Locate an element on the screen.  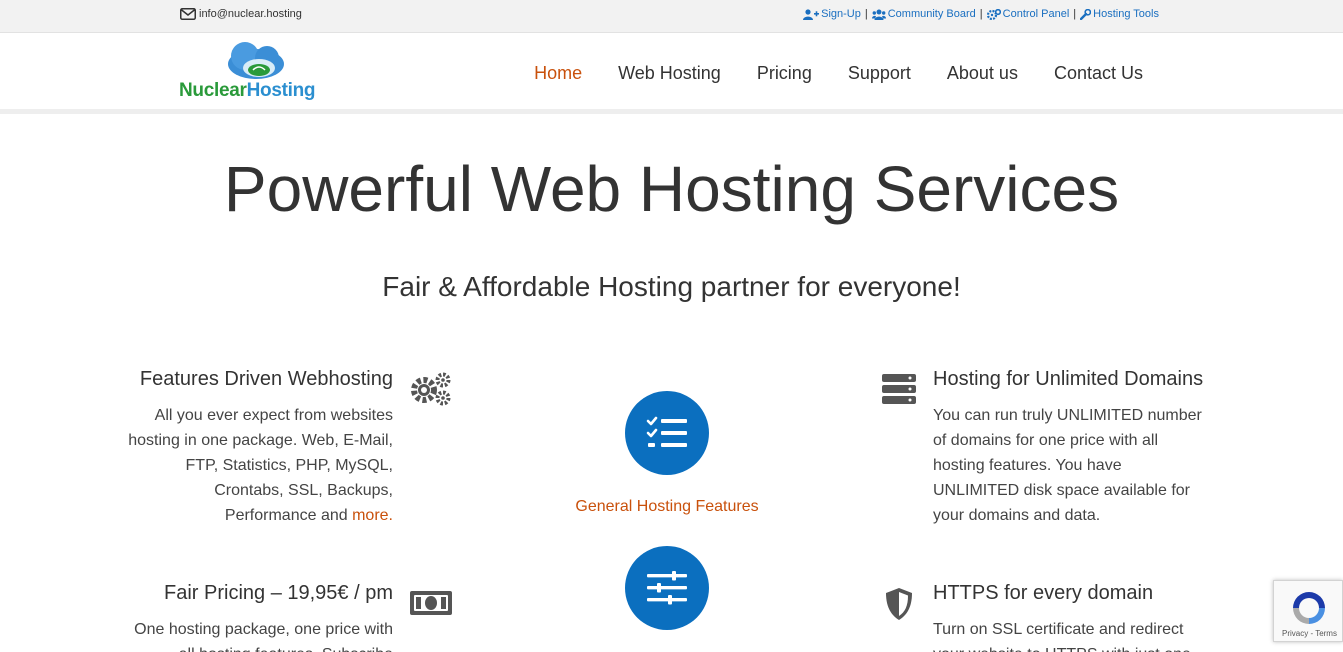
users-icon is located at coordinates (878, 14).